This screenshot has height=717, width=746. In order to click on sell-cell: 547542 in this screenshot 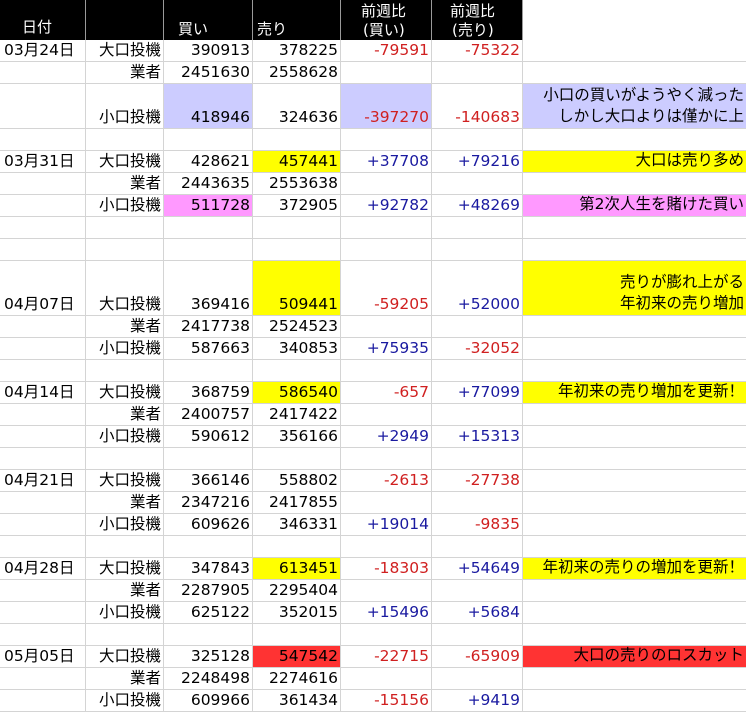, I will do `click(297, 657)`.